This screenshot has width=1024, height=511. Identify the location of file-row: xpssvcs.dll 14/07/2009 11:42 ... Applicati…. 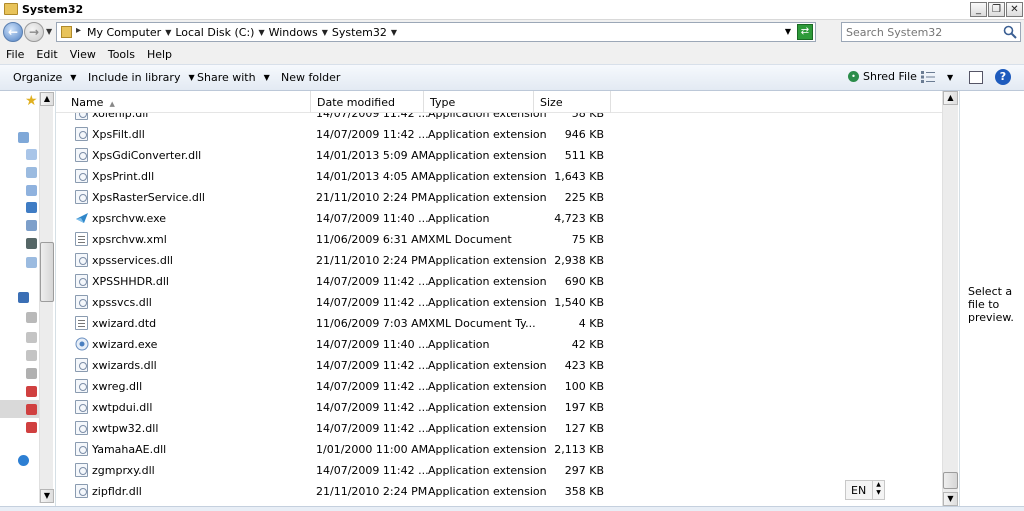
(499, 302).